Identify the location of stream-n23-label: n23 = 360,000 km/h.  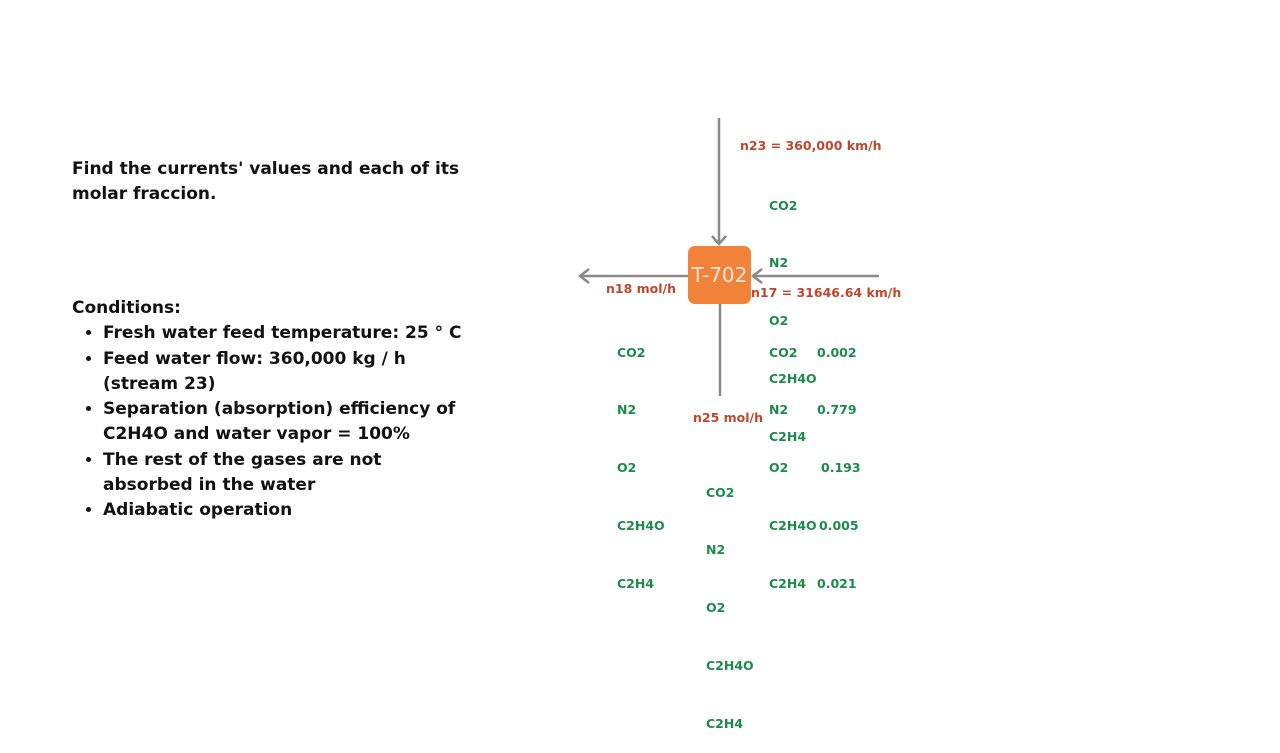
(811, 145).